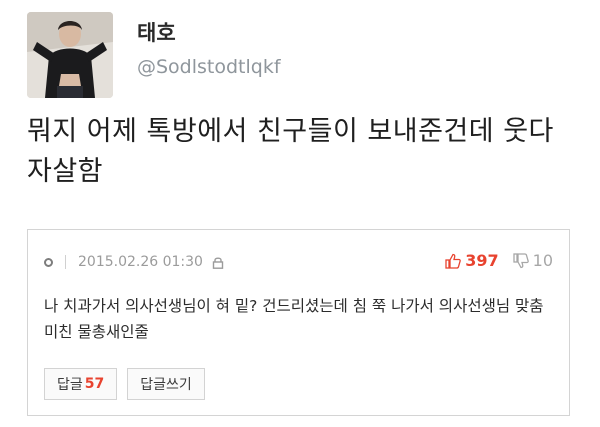 The width and height of the screenshot is (600, 427). What do you see at coordinates (218, 262) in the screenshot?
I see `lock-icon` at bounding box center [218, 262].